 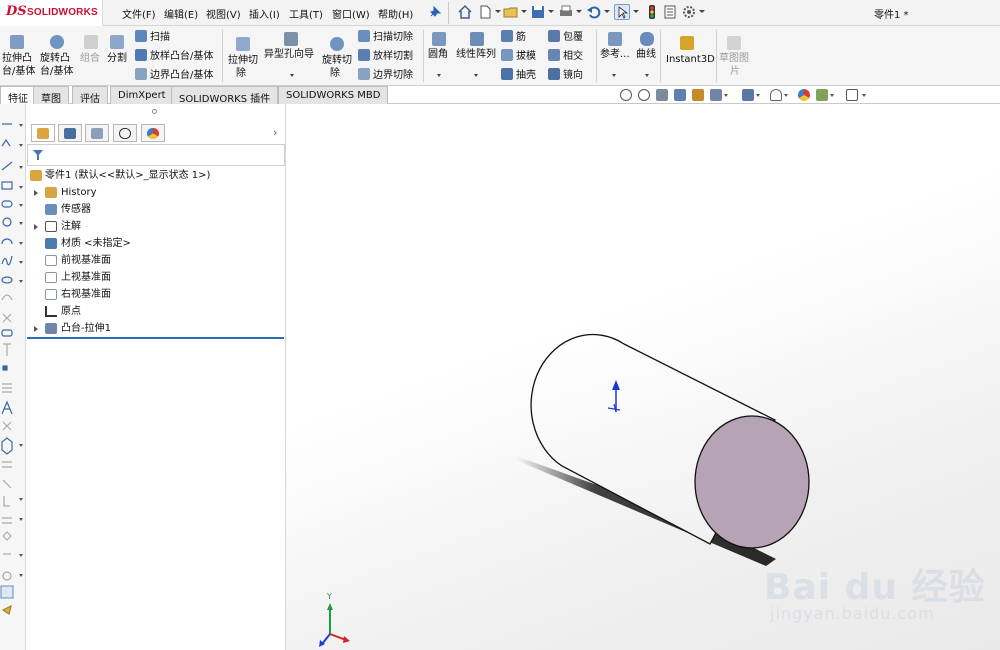 What do you see at coordinates (702, 11) in the screenshot?
I see `options-dropdown-icon` at bounding box center [702, 11].